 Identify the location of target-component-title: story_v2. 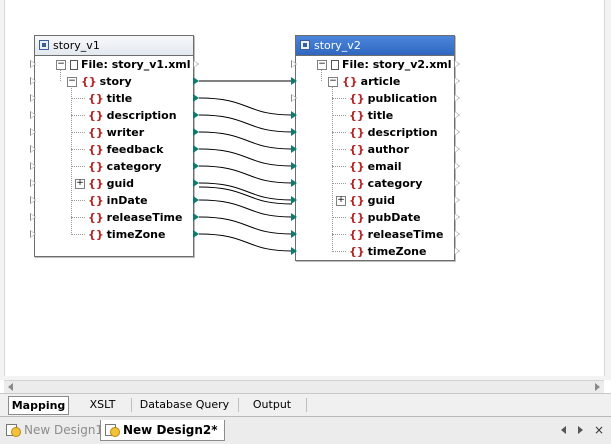
(337, 45).